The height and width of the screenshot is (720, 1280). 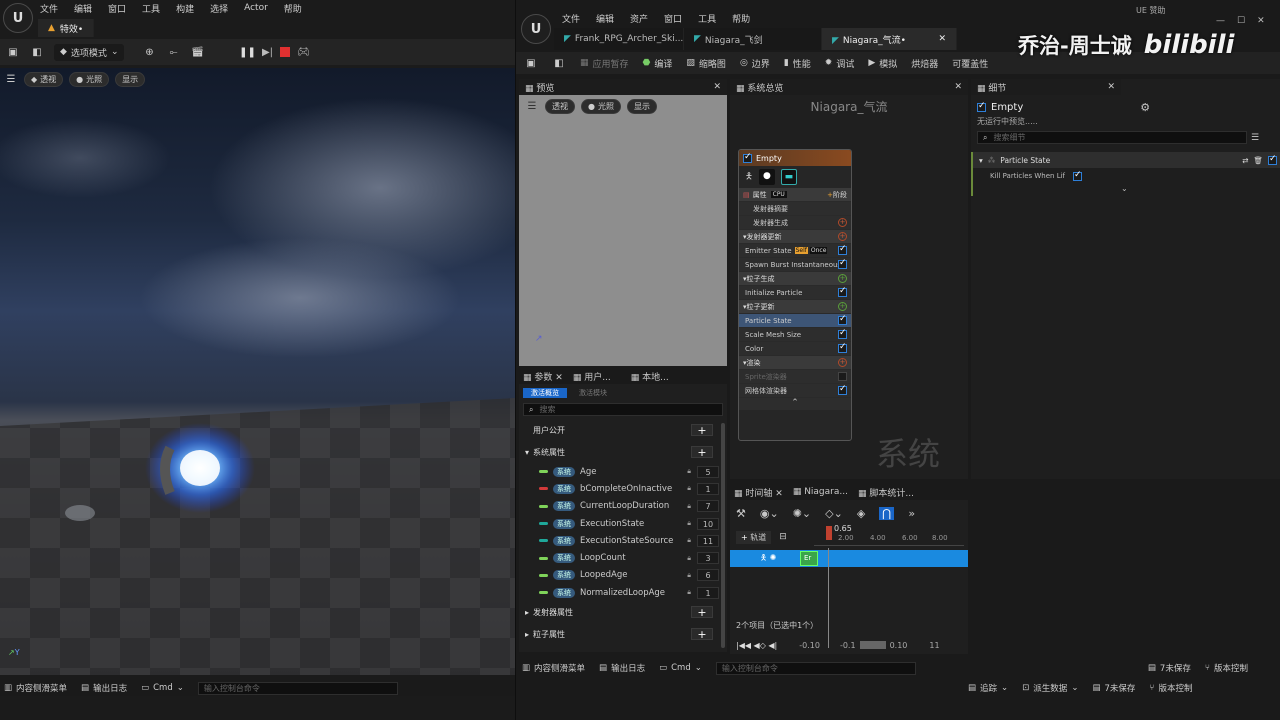 I want to click on stack-row: 发射器生成 +, so click(x=795, y=223).